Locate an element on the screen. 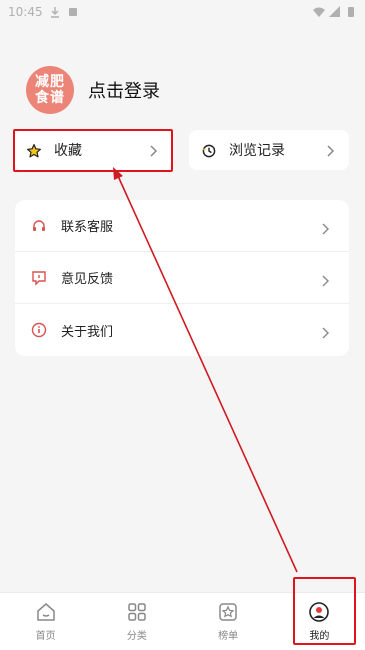  menu-item-label: 关于我们 is located at coordinates (87, 332).